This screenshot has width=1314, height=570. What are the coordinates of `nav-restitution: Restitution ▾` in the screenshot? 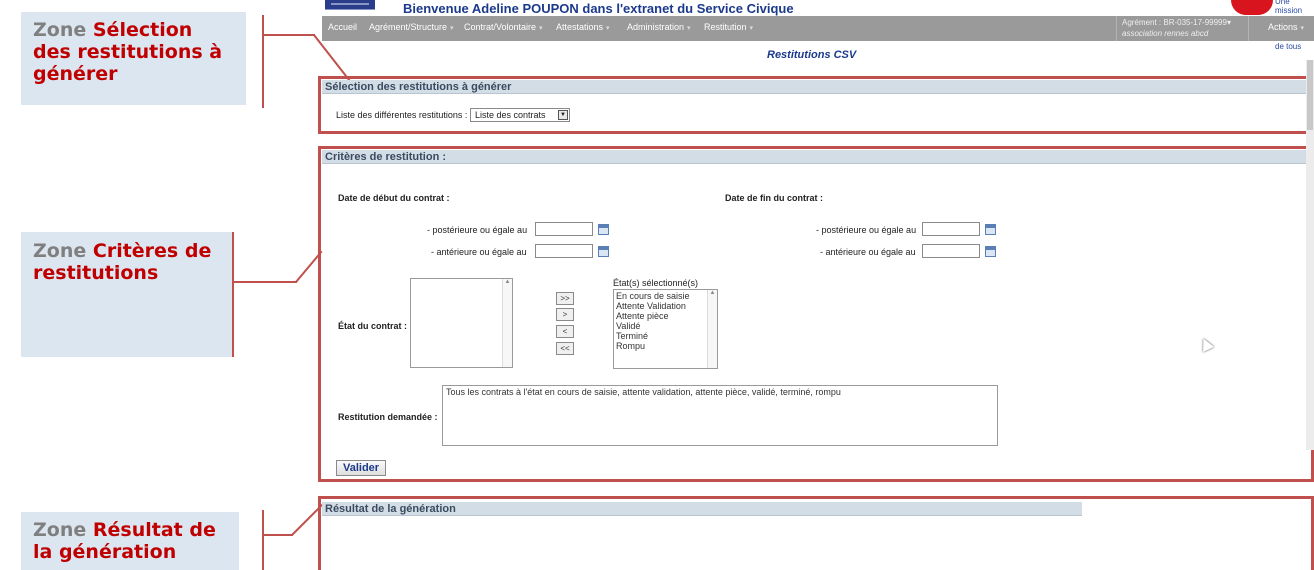 It's located at (728, 27).